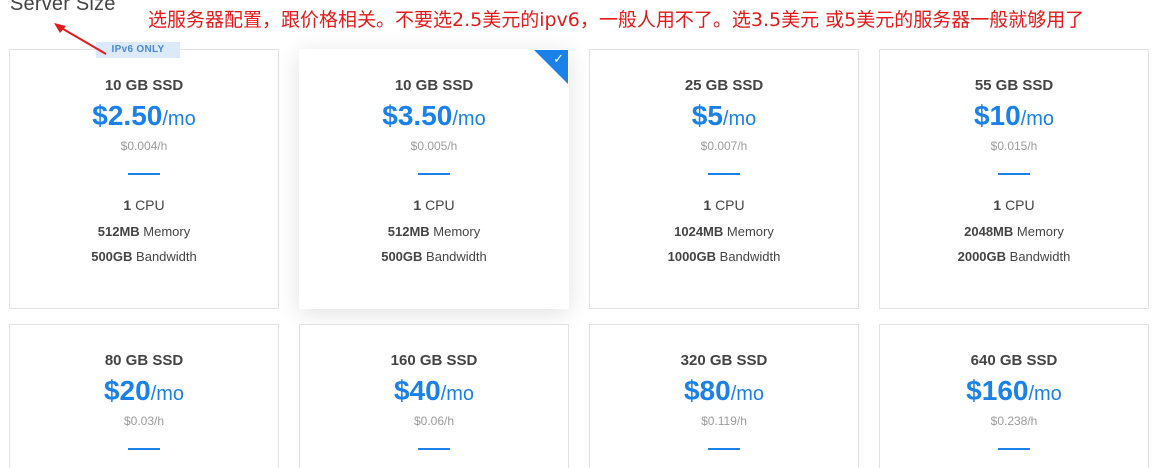 The height and width of the screenshot is (468, 1161). What do you see at coordinates (724, 390) in the screenshot?
I see `plan-price: $80/mo` at bounding box center [724, 390].